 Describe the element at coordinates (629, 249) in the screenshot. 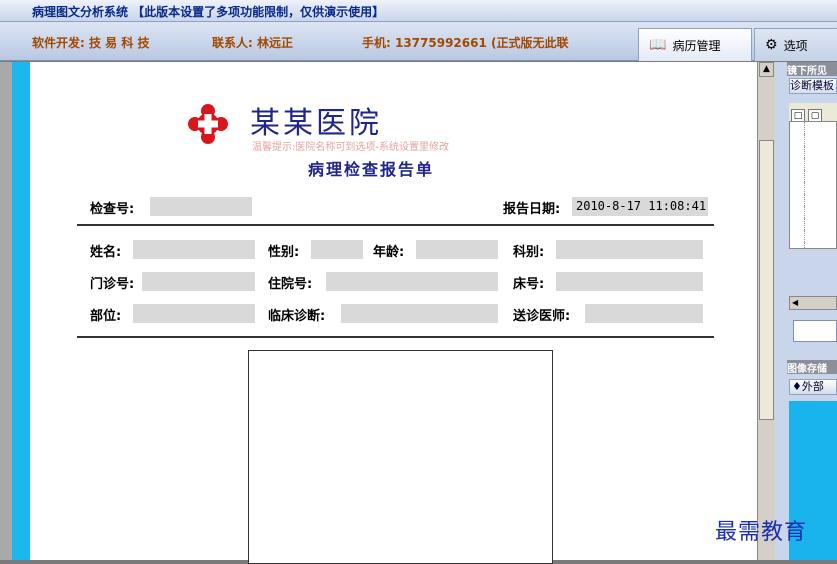

I see `department-field` at that location.